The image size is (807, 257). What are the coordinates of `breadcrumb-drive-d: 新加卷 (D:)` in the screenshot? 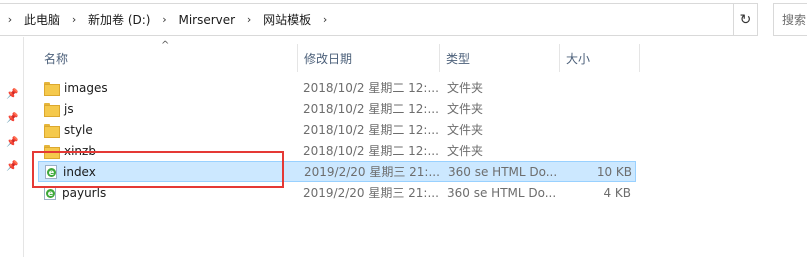 It's located at (119, 19).